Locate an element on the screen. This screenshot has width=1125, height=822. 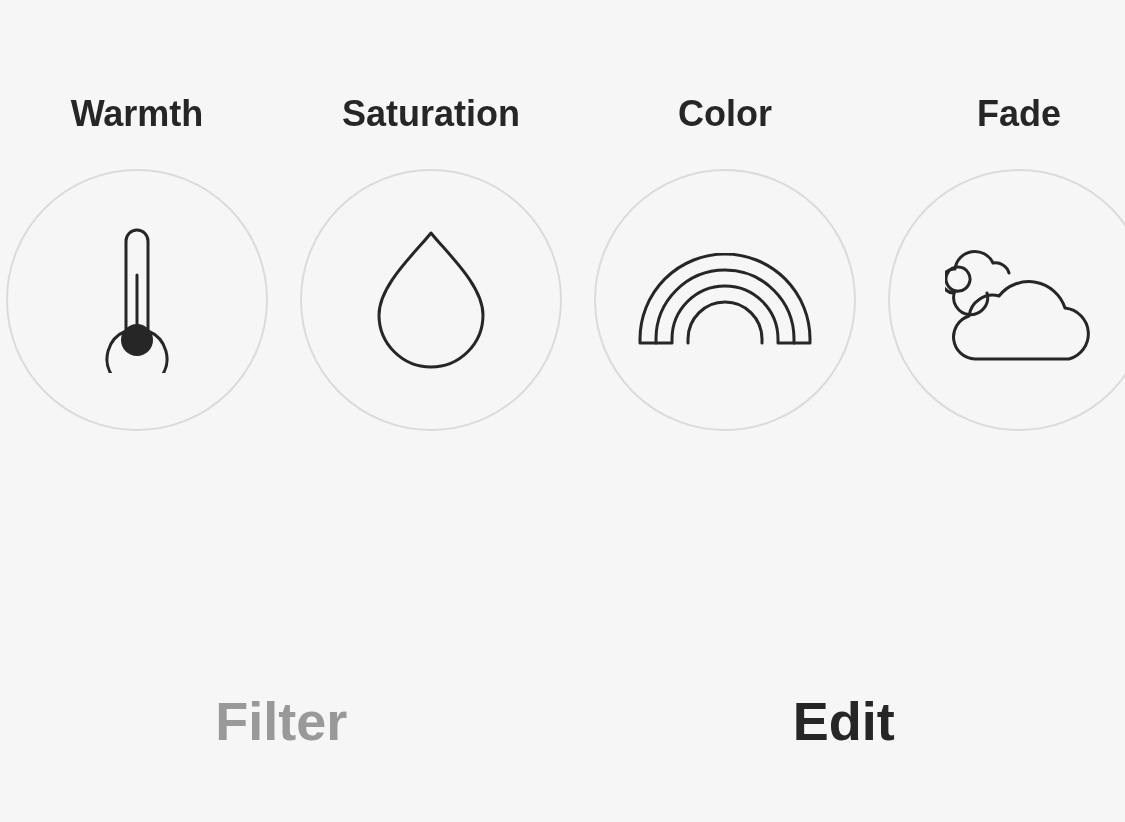
thermometer-icon is located at coordinates (137, 300).